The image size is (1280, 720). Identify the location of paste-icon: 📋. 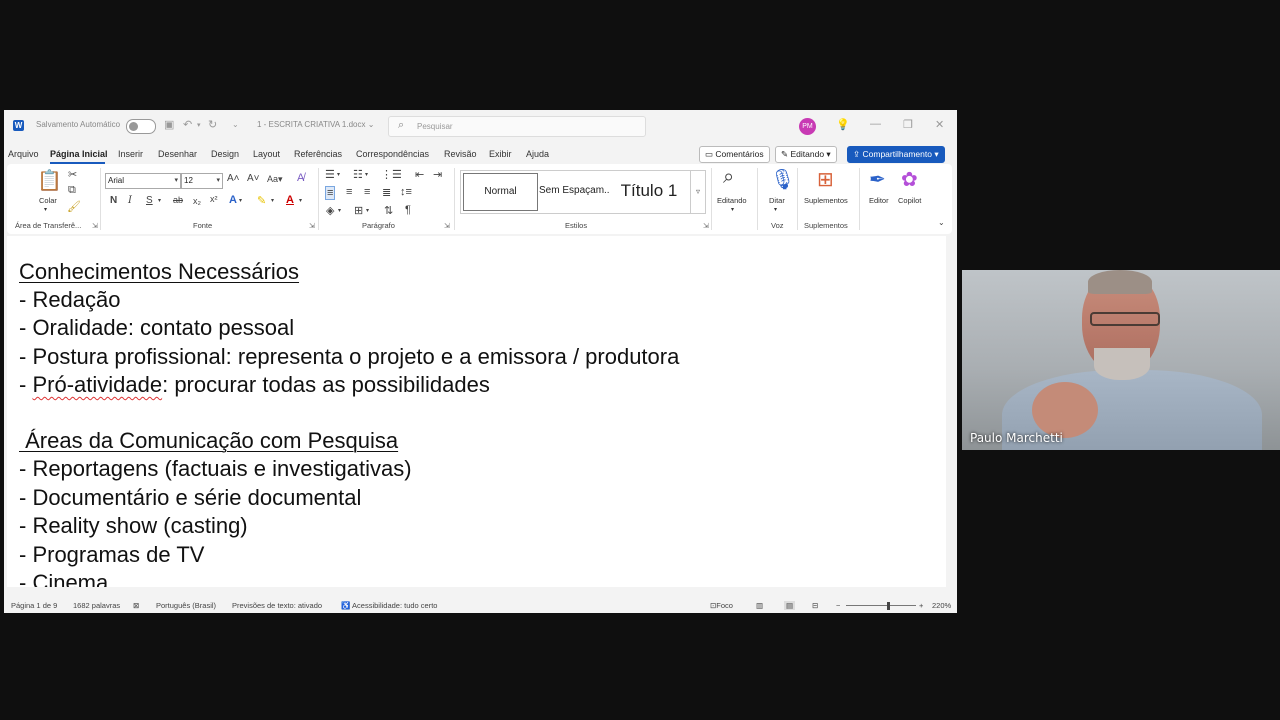
(49, 180).